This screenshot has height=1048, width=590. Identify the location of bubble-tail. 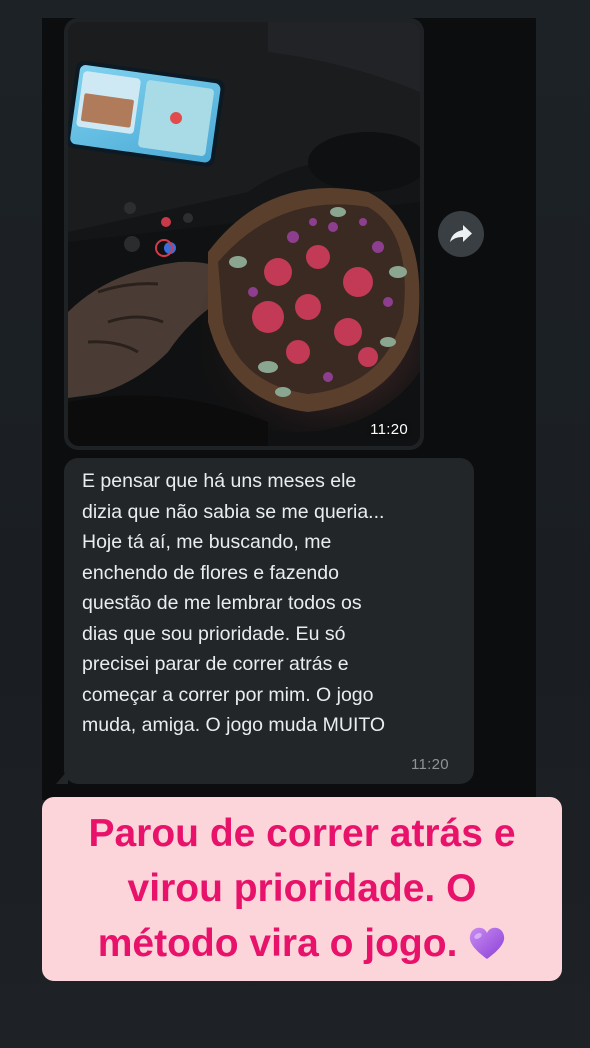
(62, 777).